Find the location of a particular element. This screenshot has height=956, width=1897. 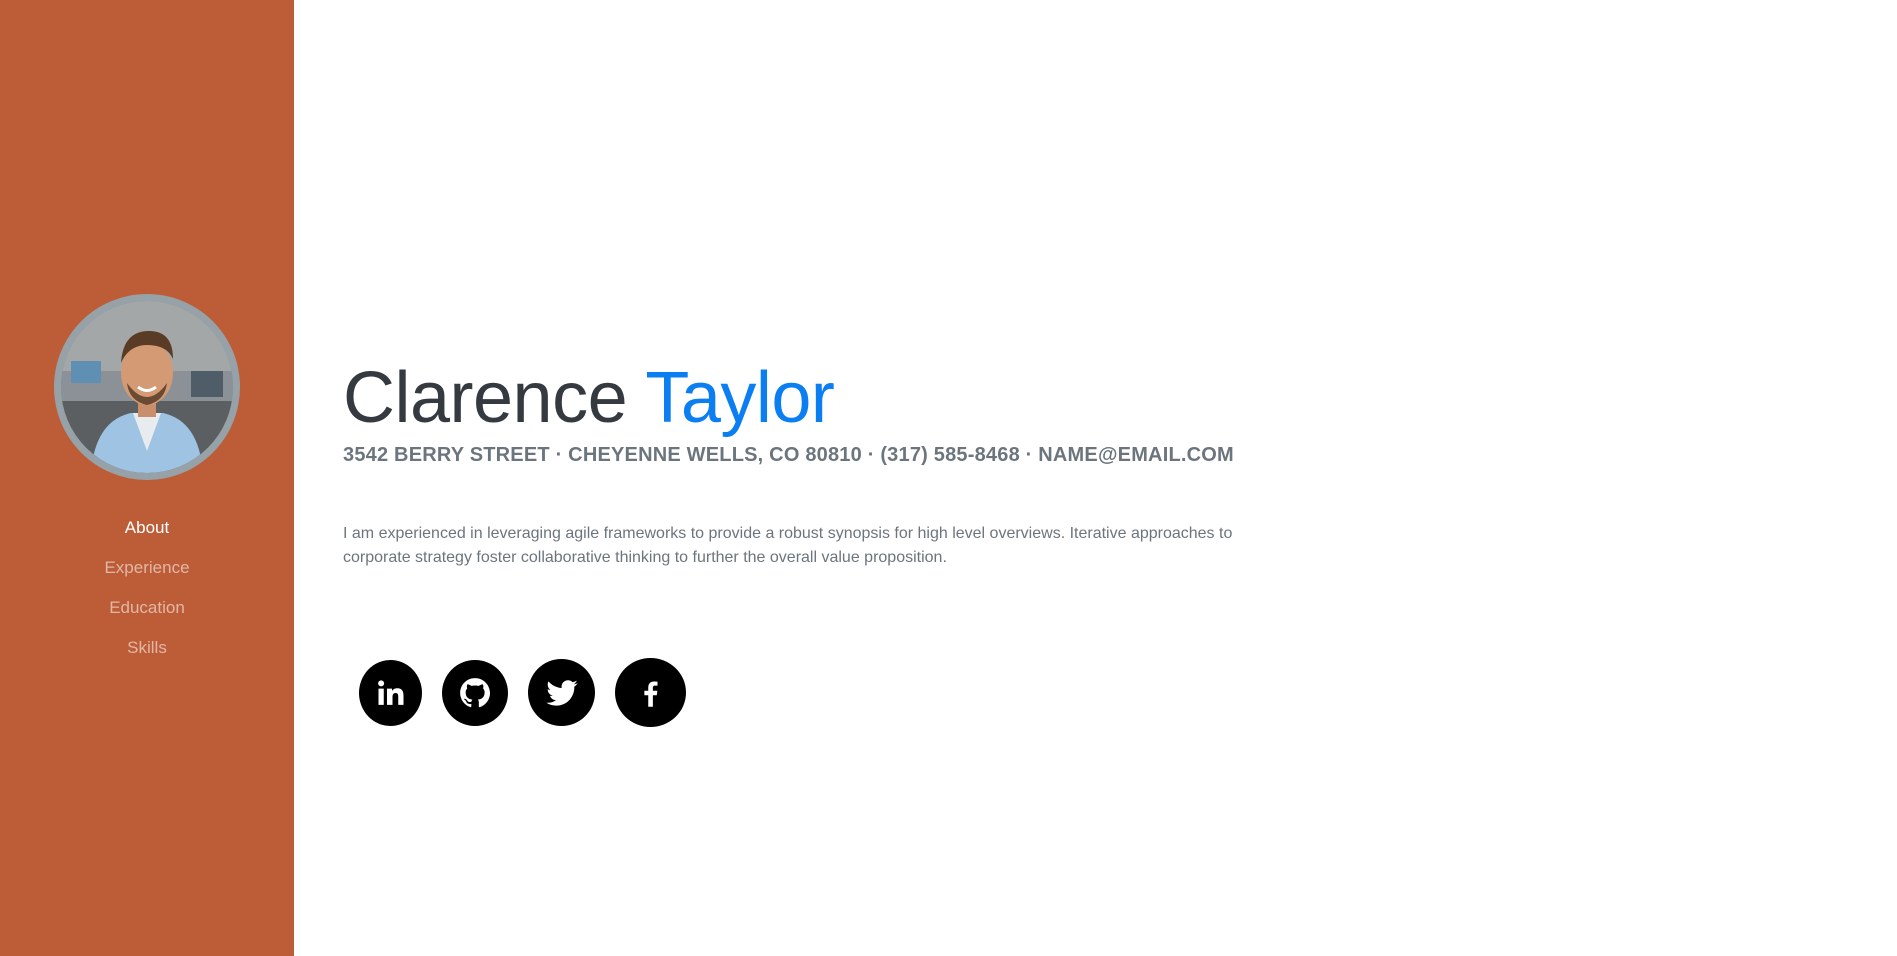

nav-link-education: Education is located at coordinates (147, 608).